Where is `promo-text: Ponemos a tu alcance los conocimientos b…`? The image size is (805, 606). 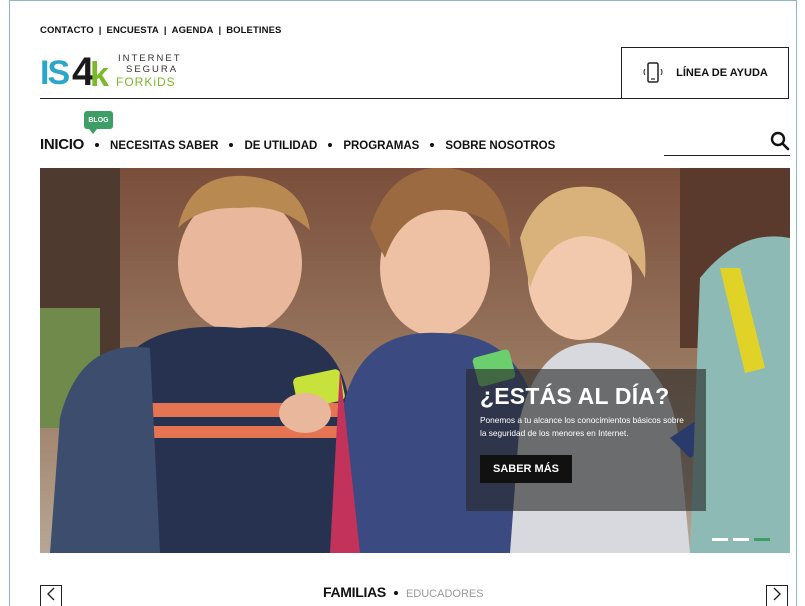
promo-text: Ponemos a tu alcance los conocimientos b… is located at coordinates (582, 426).